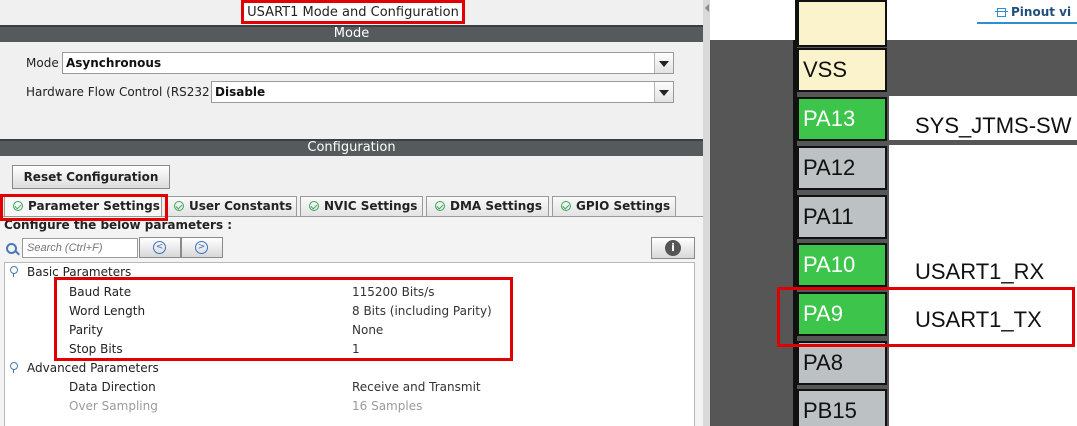 The height and width of the screenshot is (426, 1077). I want to click on search-next-button: >, so click(202, 247).